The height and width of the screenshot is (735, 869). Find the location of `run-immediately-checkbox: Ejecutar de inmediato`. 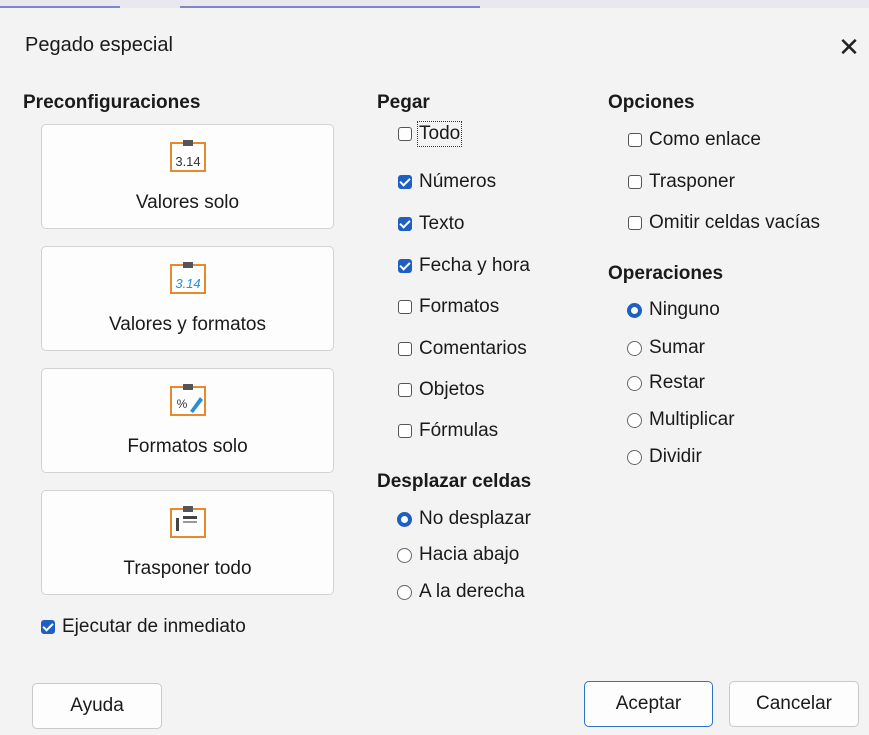

run-immediately-checkbox: Ejecutar de inmediato is located at coordinates (143, 627).